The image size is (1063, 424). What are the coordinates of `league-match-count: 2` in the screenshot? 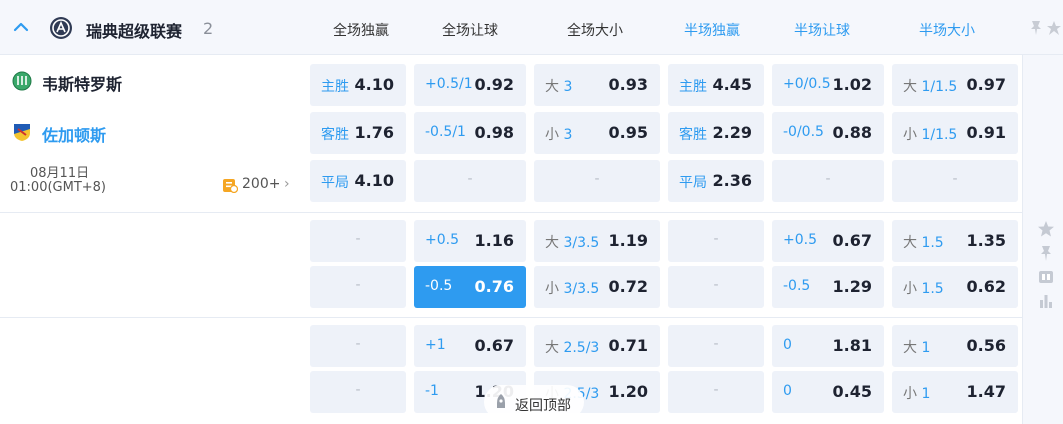 It's located at (208, 28).